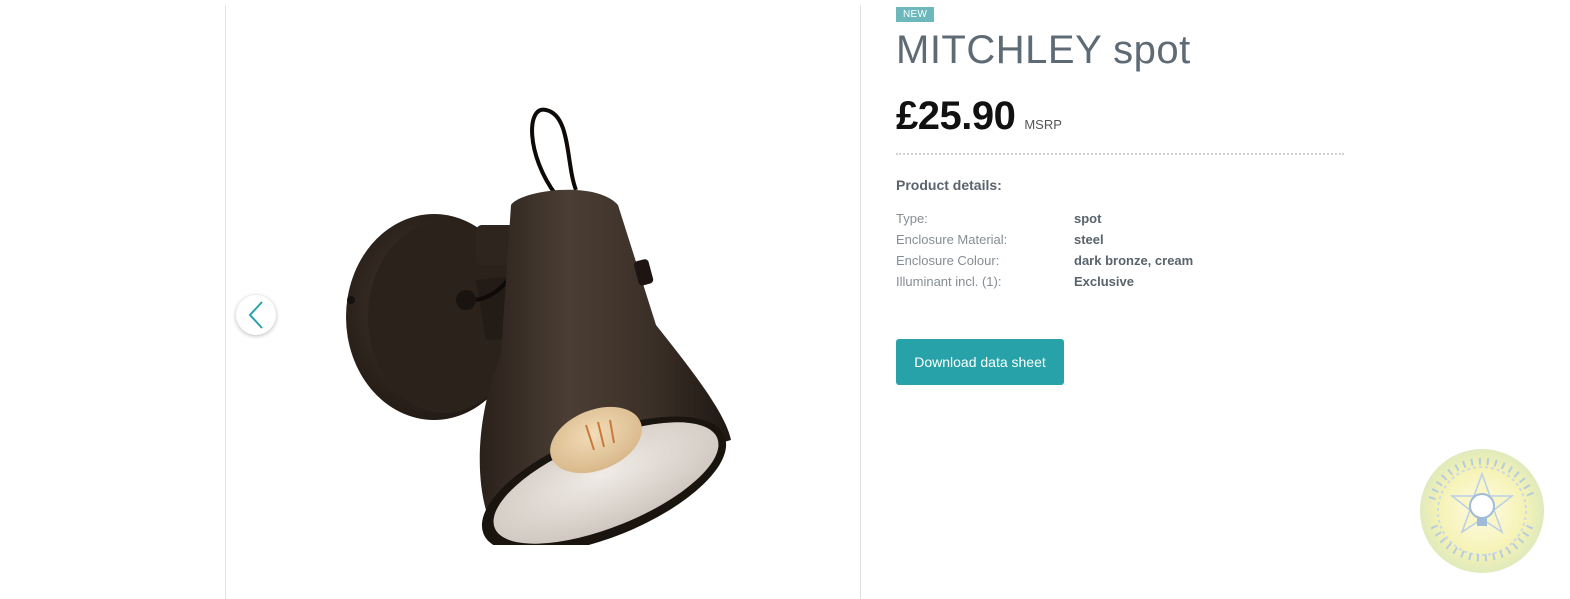 The width and height of the screenshot is (1570, 599). I want to click on detail-row-illuminant: Illuminant incl. (1): Exclusive, so click(1121, 284).